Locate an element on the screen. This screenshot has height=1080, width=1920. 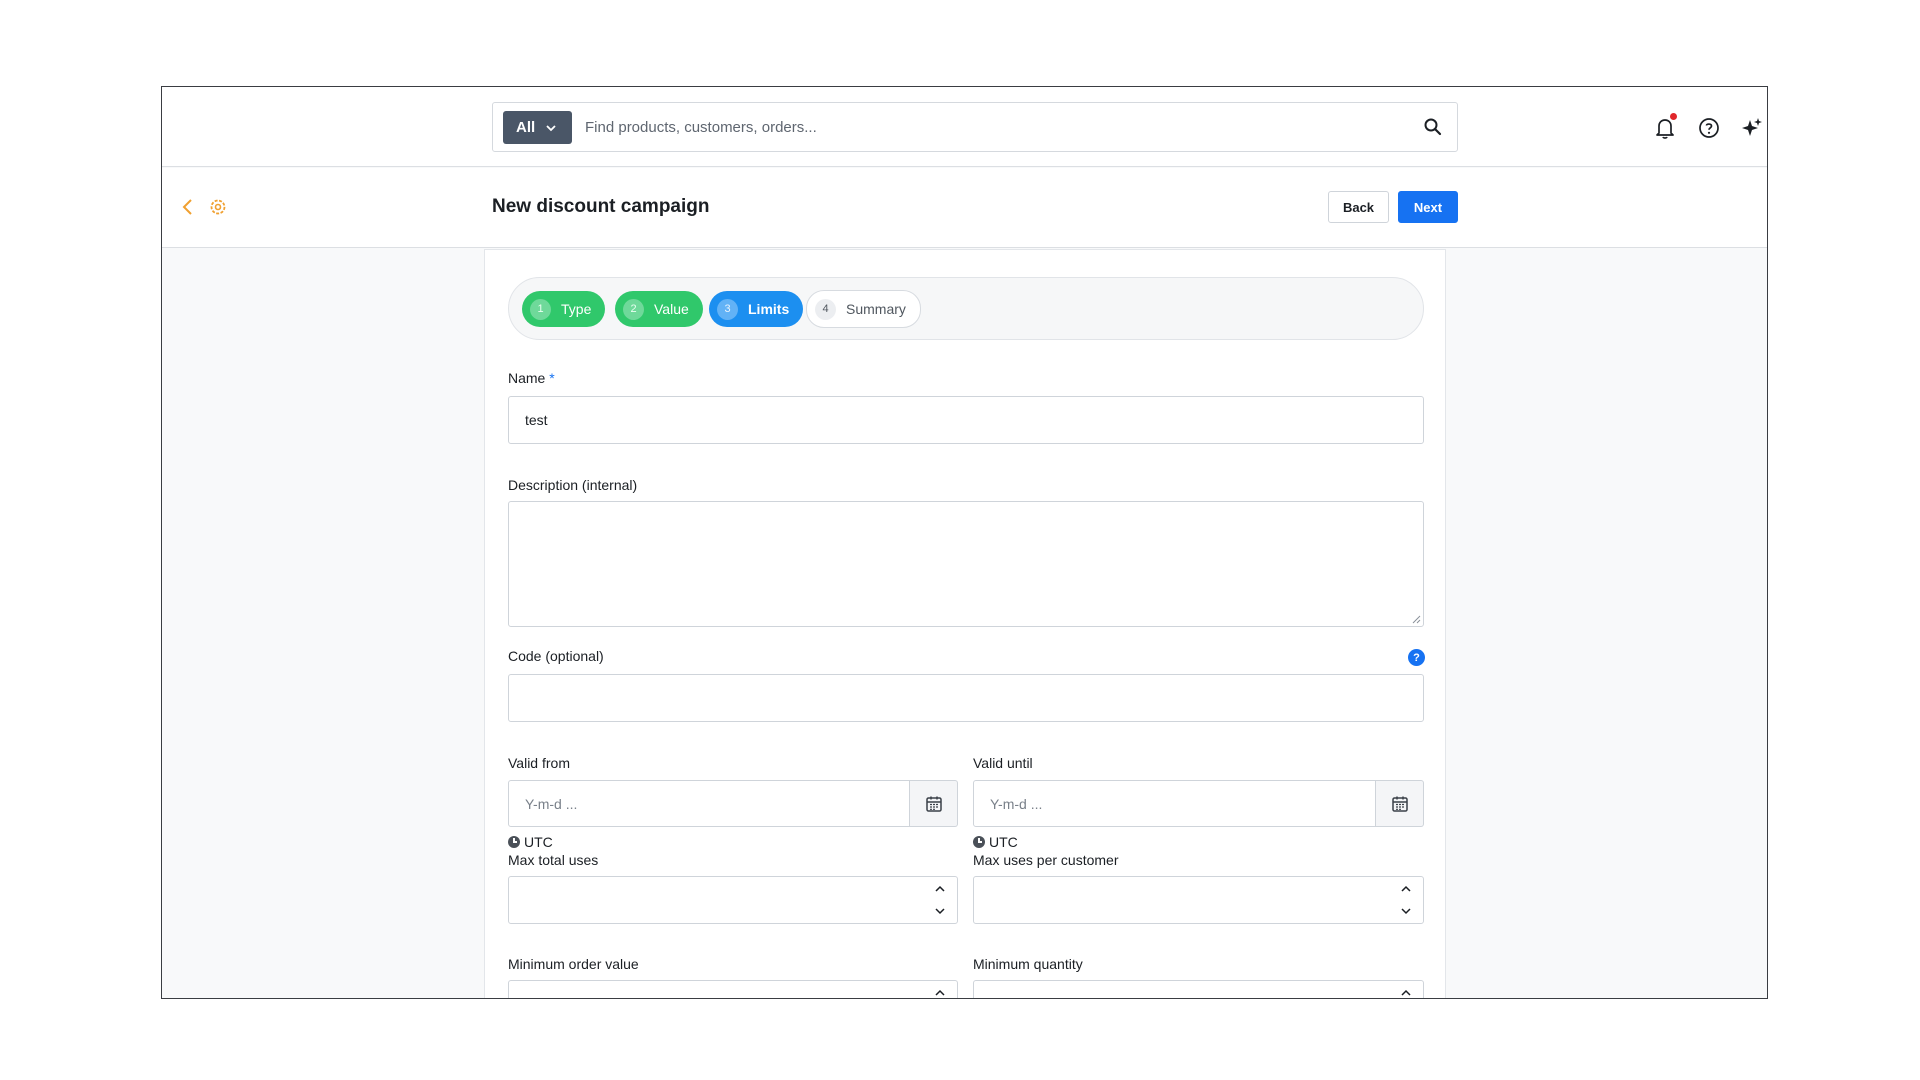
step-limits: 3 Limits is located at coordinates (756, 309).